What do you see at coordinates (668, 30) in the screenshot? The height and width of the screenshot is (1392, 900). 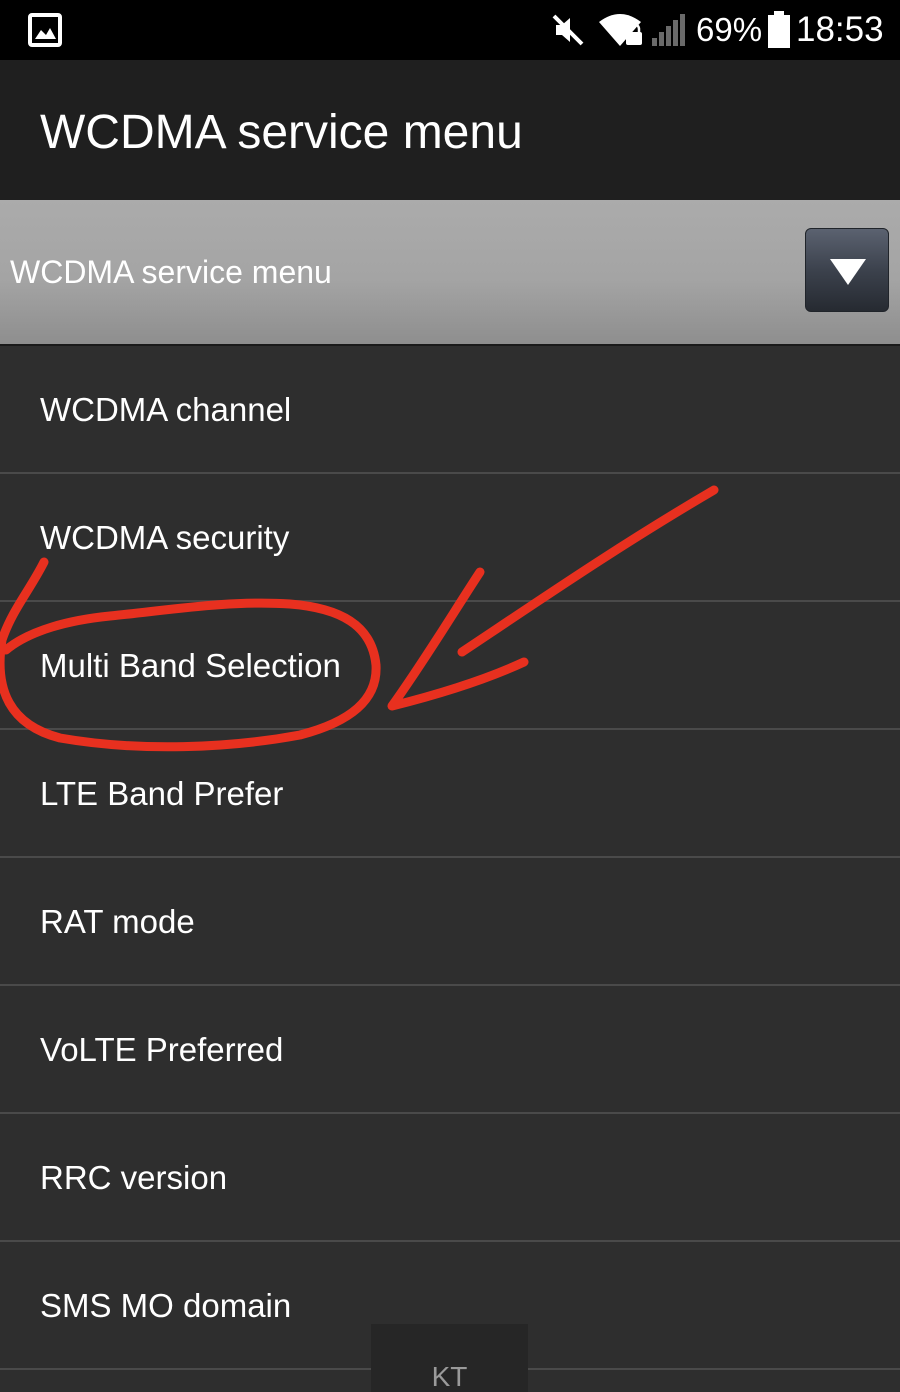 I see `signal-icon` at bounding box center [668, 30].